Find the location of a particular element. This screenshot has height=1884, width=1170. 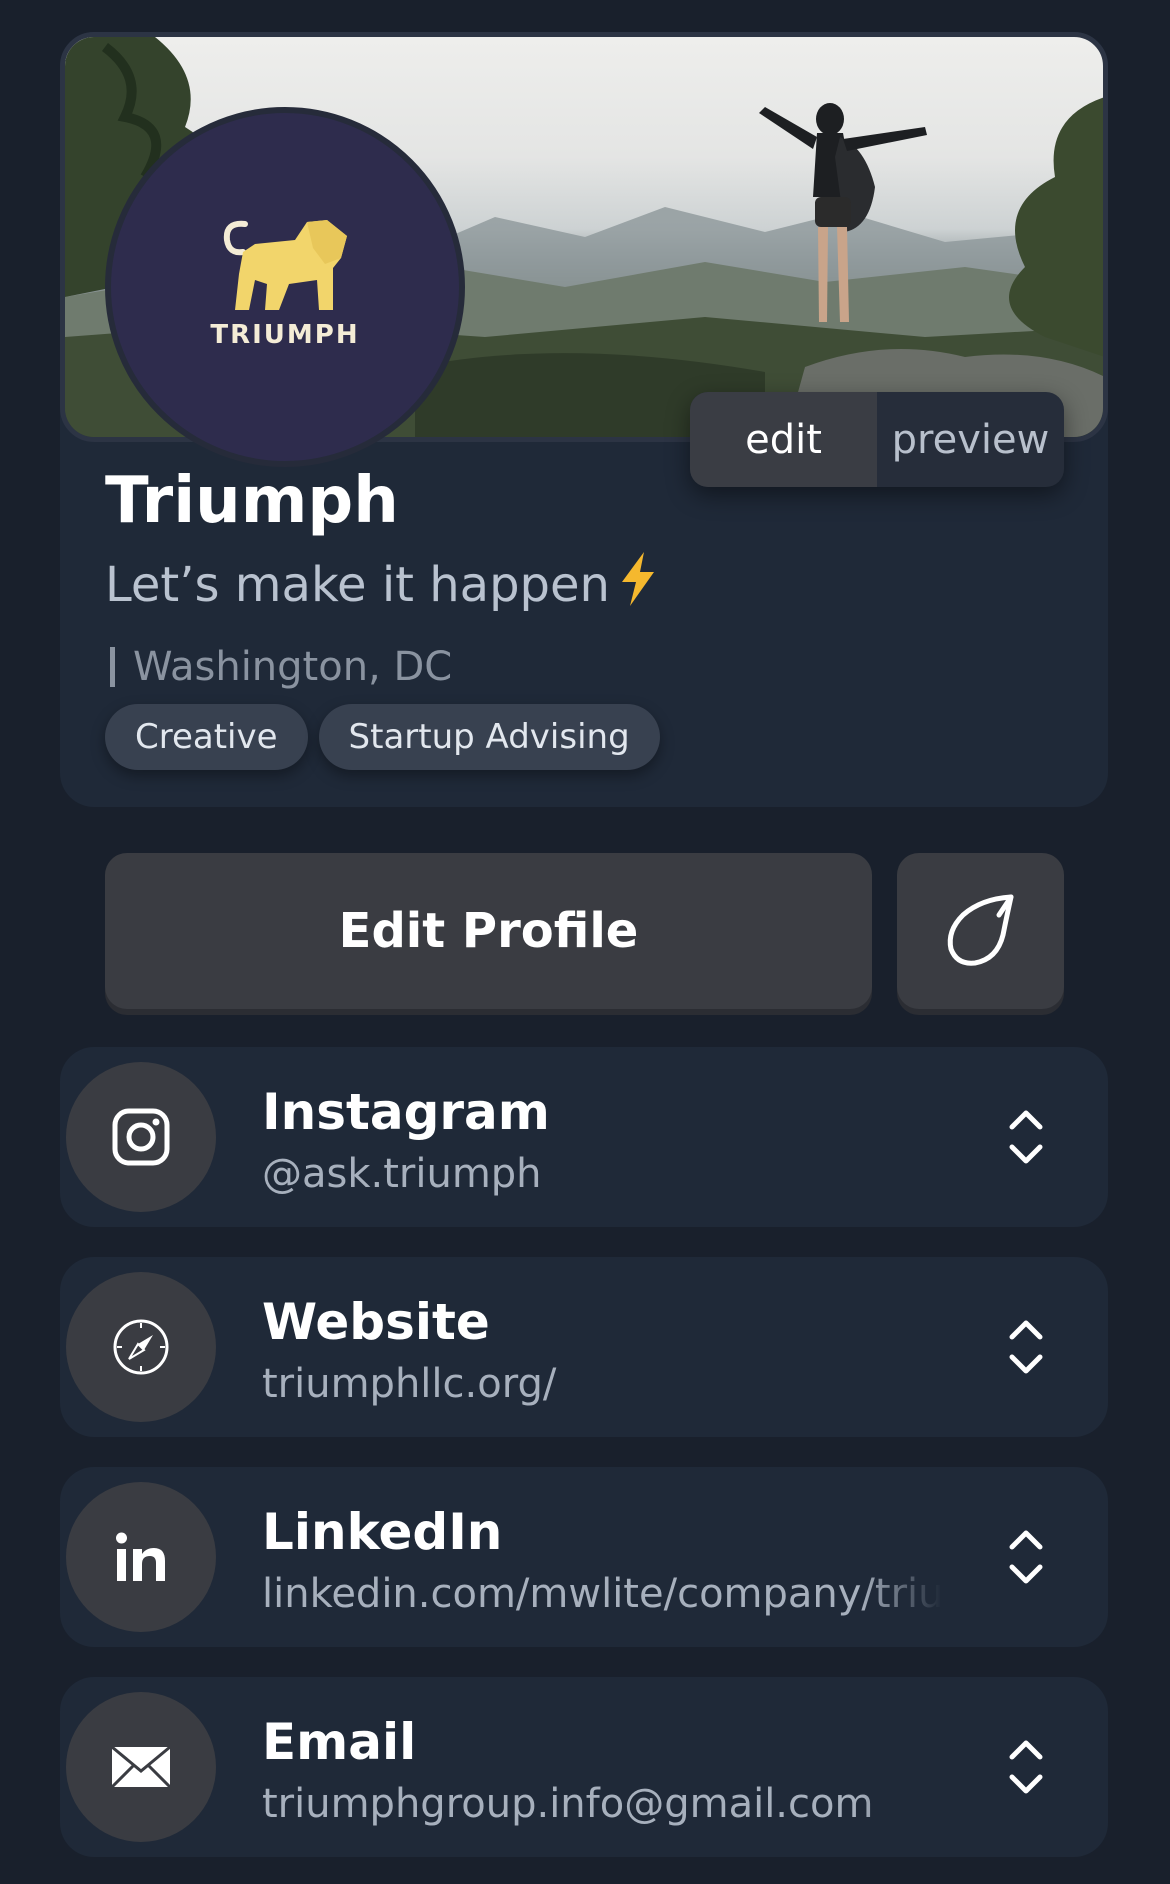

tag-list: Creative Startup Advising is located at coordinates (382, 737).